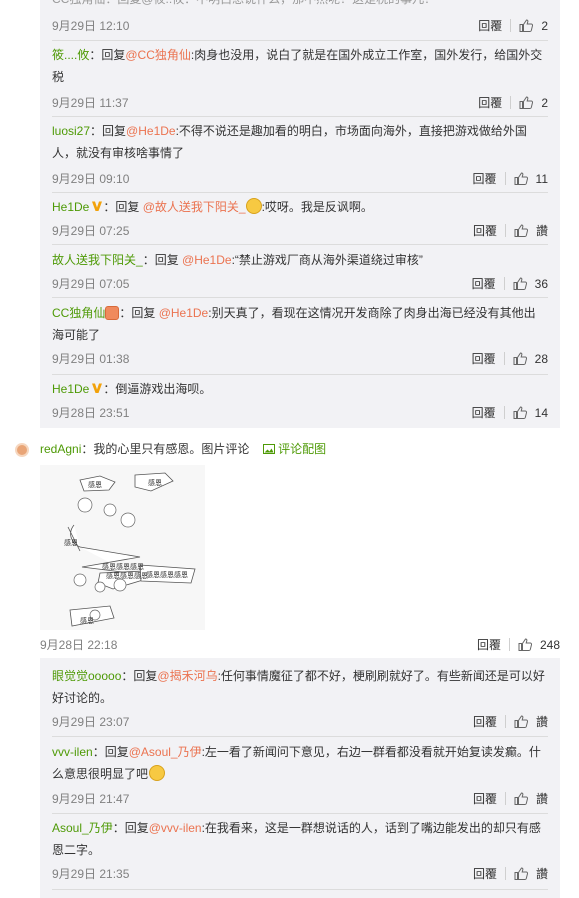 This screenshot has height=898, width=579. Describe the element at coordinates (72, 752) in the screenshot. I see `reply-username: vvv-ilen` at that location.